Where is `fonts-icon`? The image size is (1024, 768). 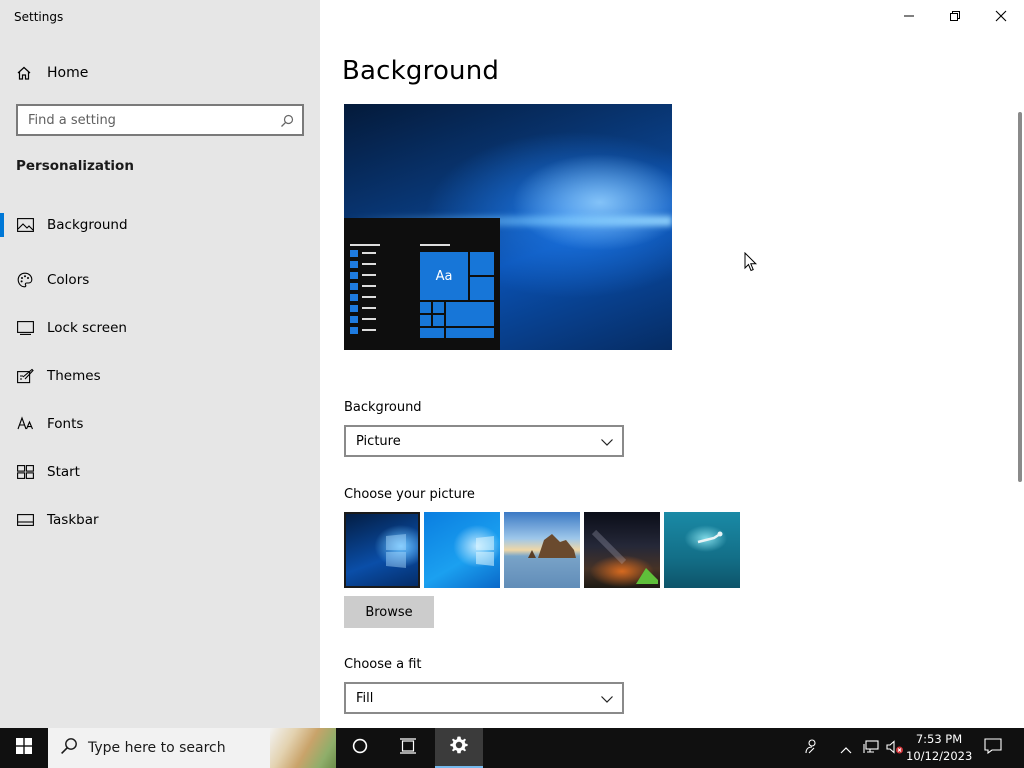 fonts-icon is located at coordinates (25, 424).